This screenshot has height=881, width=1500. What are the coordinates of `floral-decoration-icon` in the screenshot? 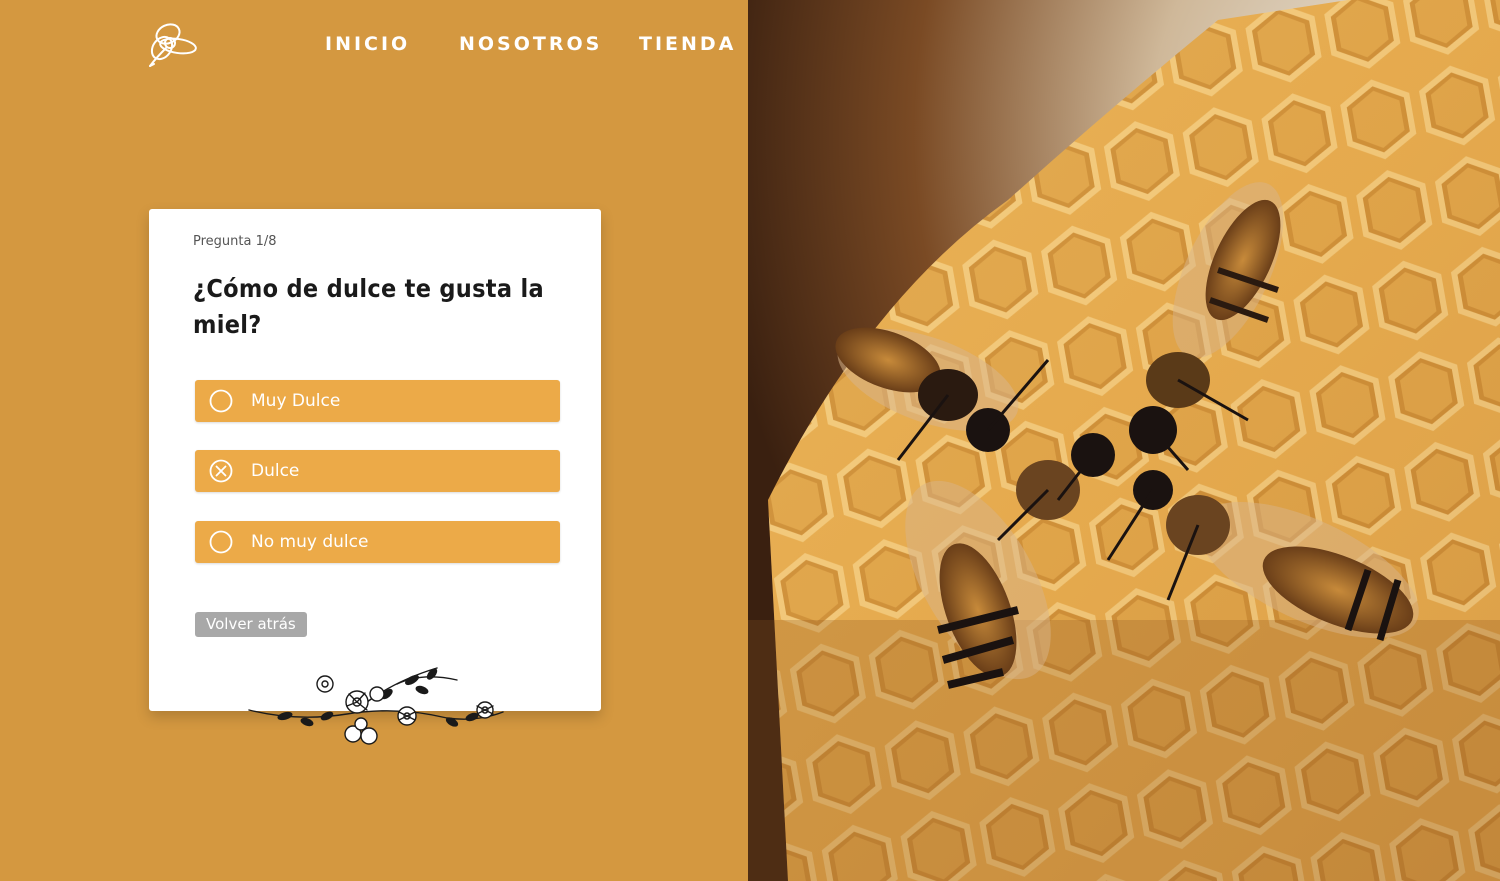 It's located at (376, 707).